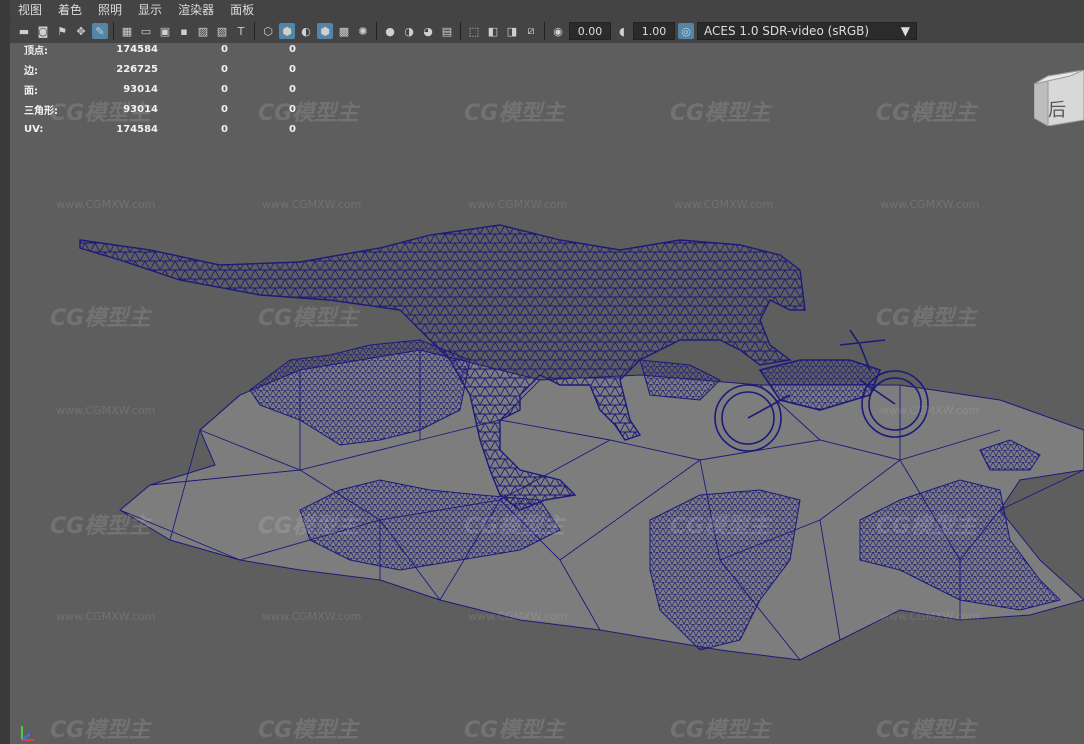 This screenshot has width=1084, height=744. What do you see at coordinates (41, 111) in the screenshot?
I see `hud-label: 三角形:` at bounding box center [41, 111].